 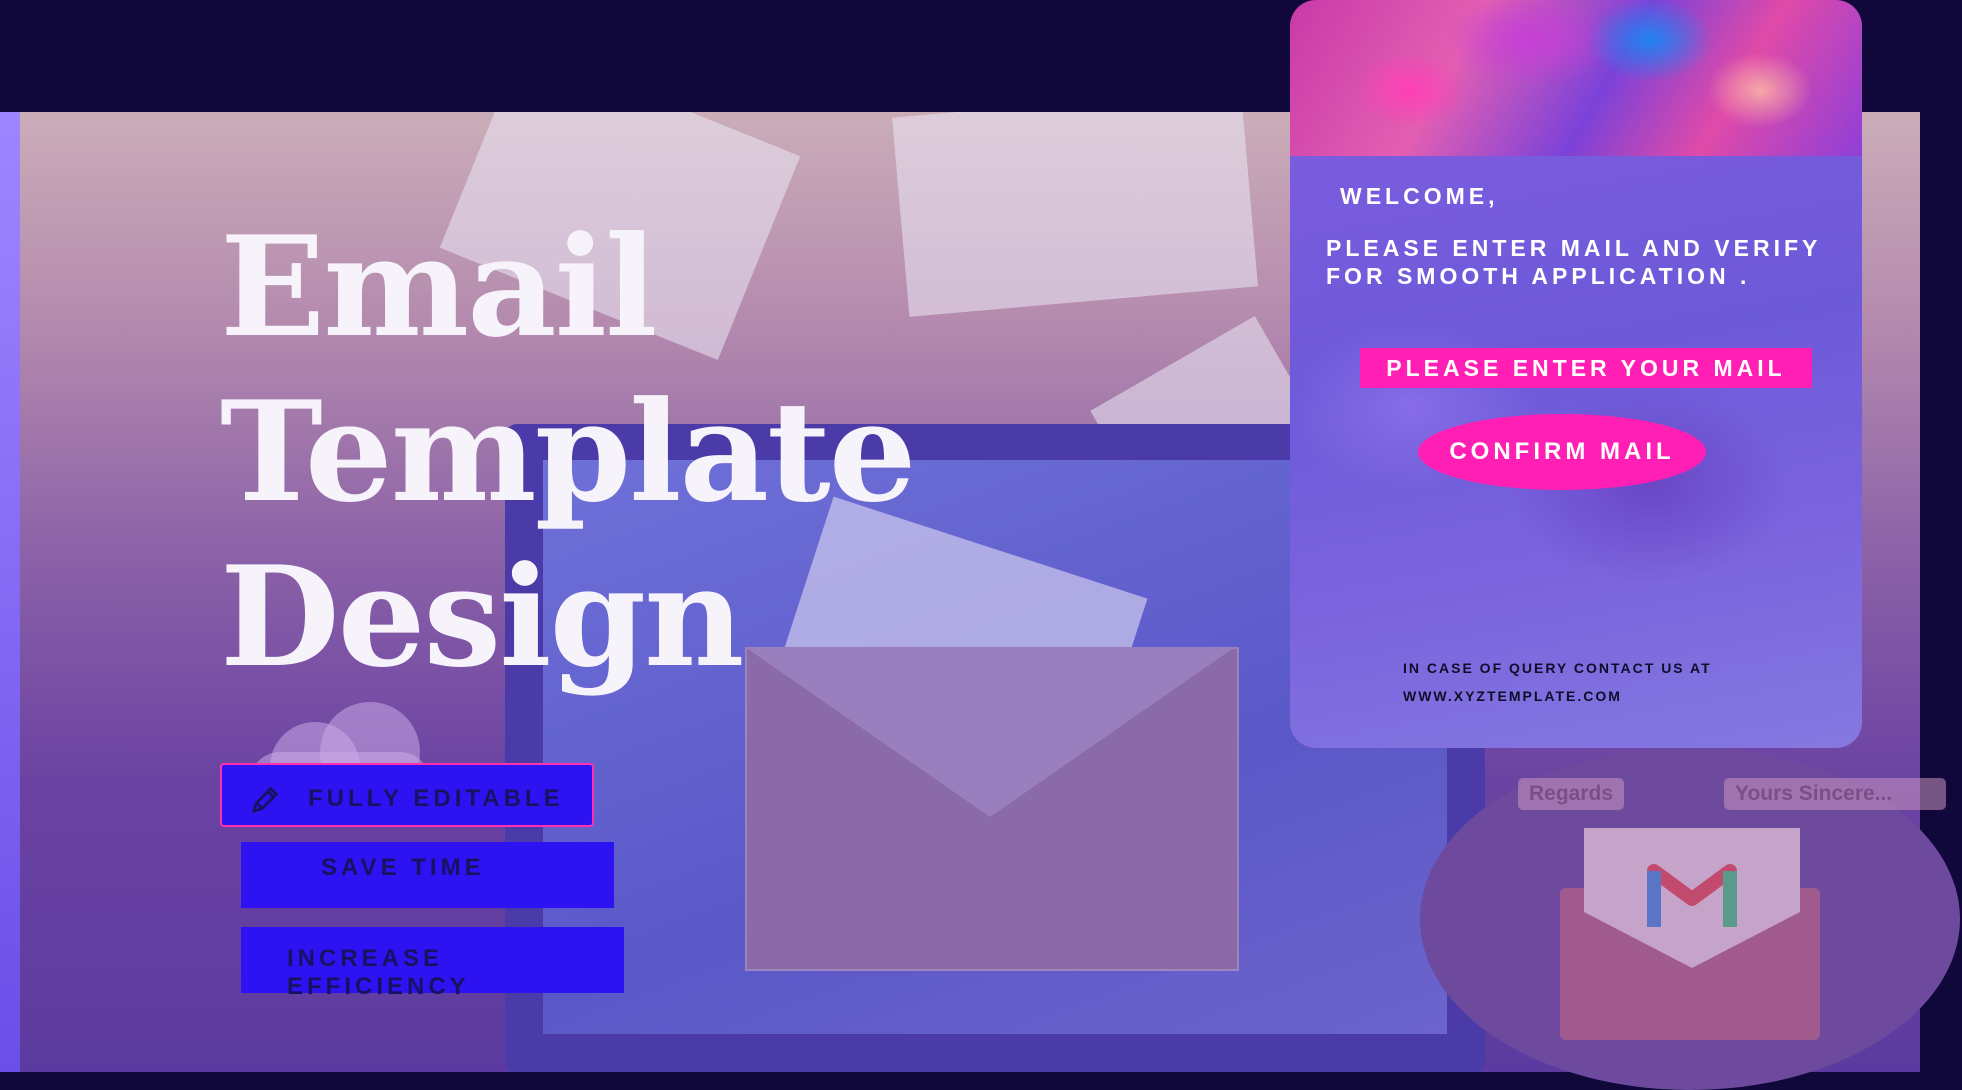 What do you see at coordinates (1512, 696) in the screenshot?
I see `contact-url: WWW.XYZTEMPLATE.COM` at bounding box center [1512, 696].